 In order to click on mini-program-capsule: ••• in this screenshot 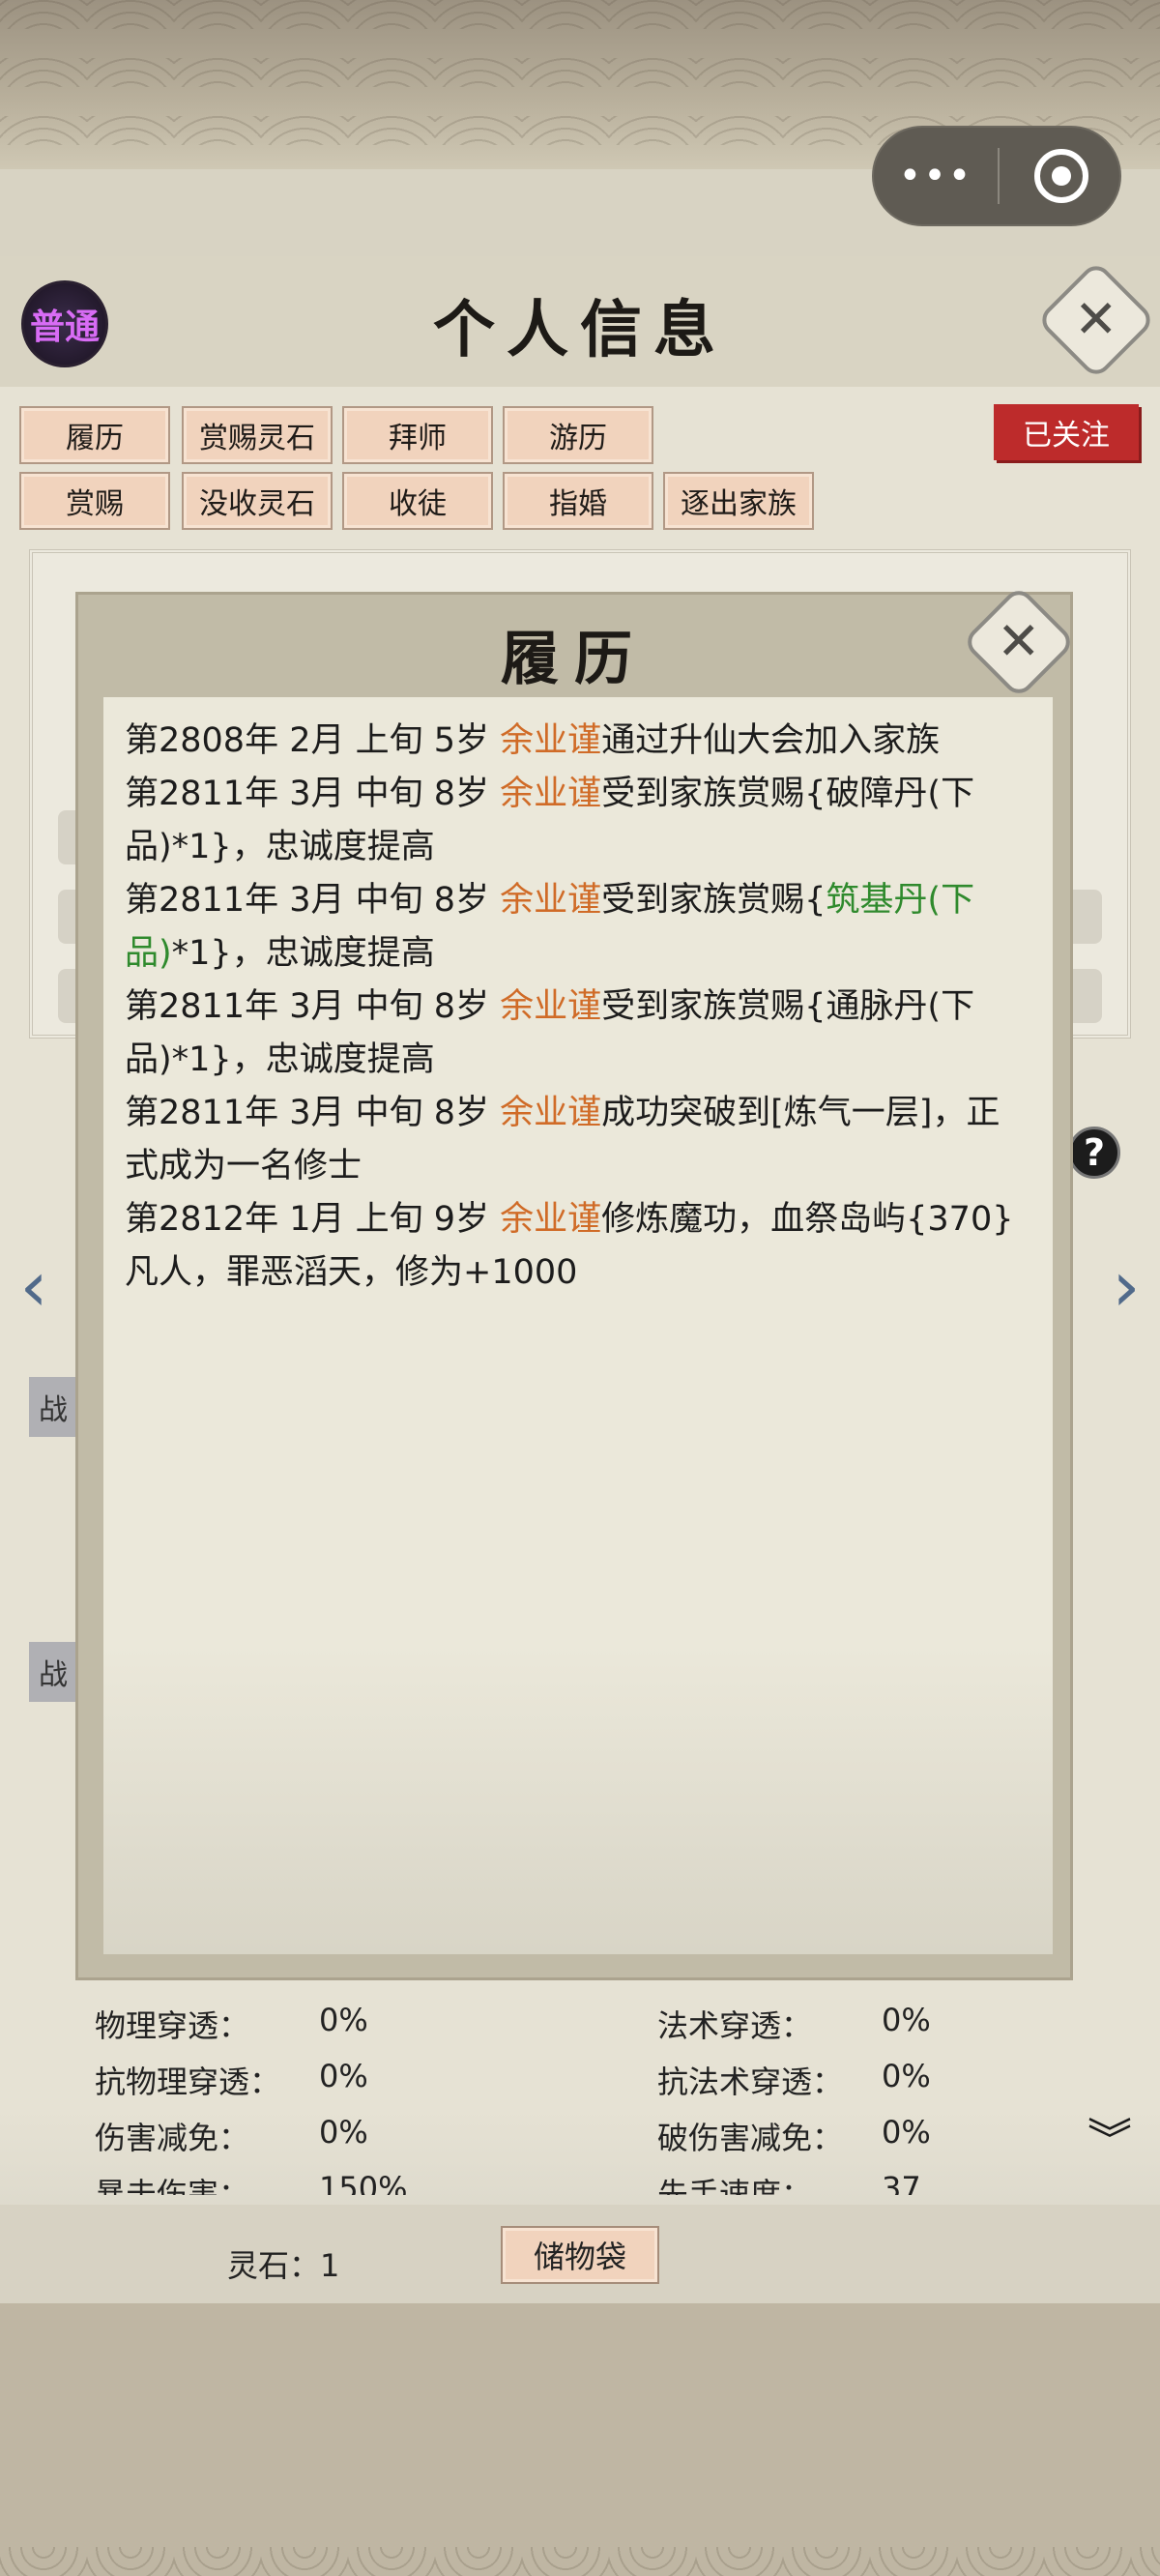, I will do `click(996, 176)`.